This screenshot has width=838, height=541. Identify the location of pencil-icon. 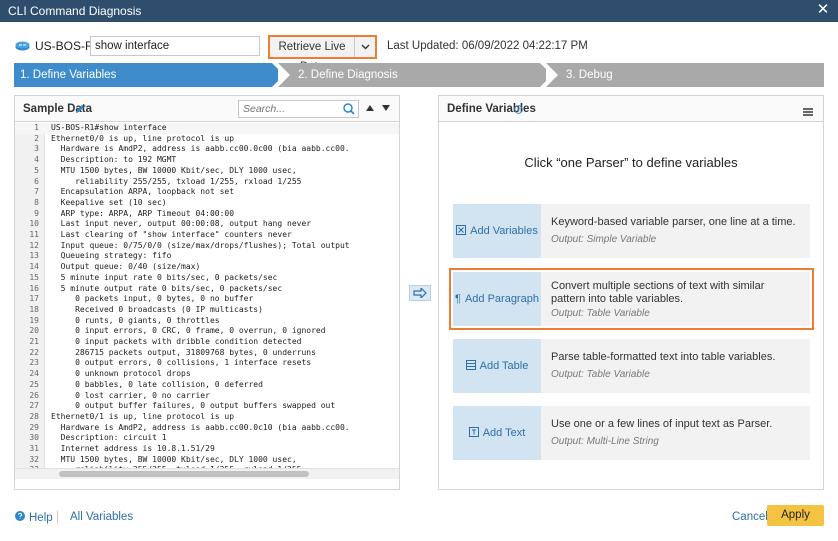
(80, 110).